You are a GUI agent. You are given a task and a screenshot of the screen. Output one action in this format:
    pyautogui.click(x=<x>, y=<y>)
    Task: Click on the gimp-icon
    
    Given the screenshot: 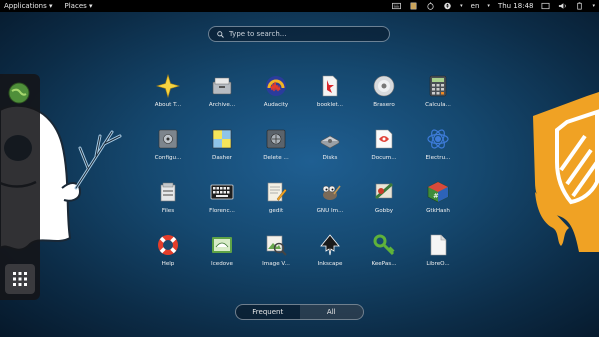 What is the action you would take?
    pyautogui.click(x=331, y=192)
    